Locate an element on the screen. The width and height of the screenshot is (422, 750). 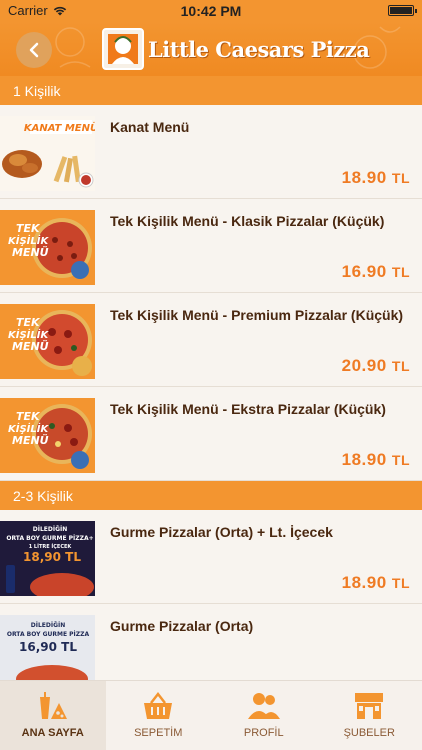
tab-profile: PROFİL is located at coordinates (264, 715).